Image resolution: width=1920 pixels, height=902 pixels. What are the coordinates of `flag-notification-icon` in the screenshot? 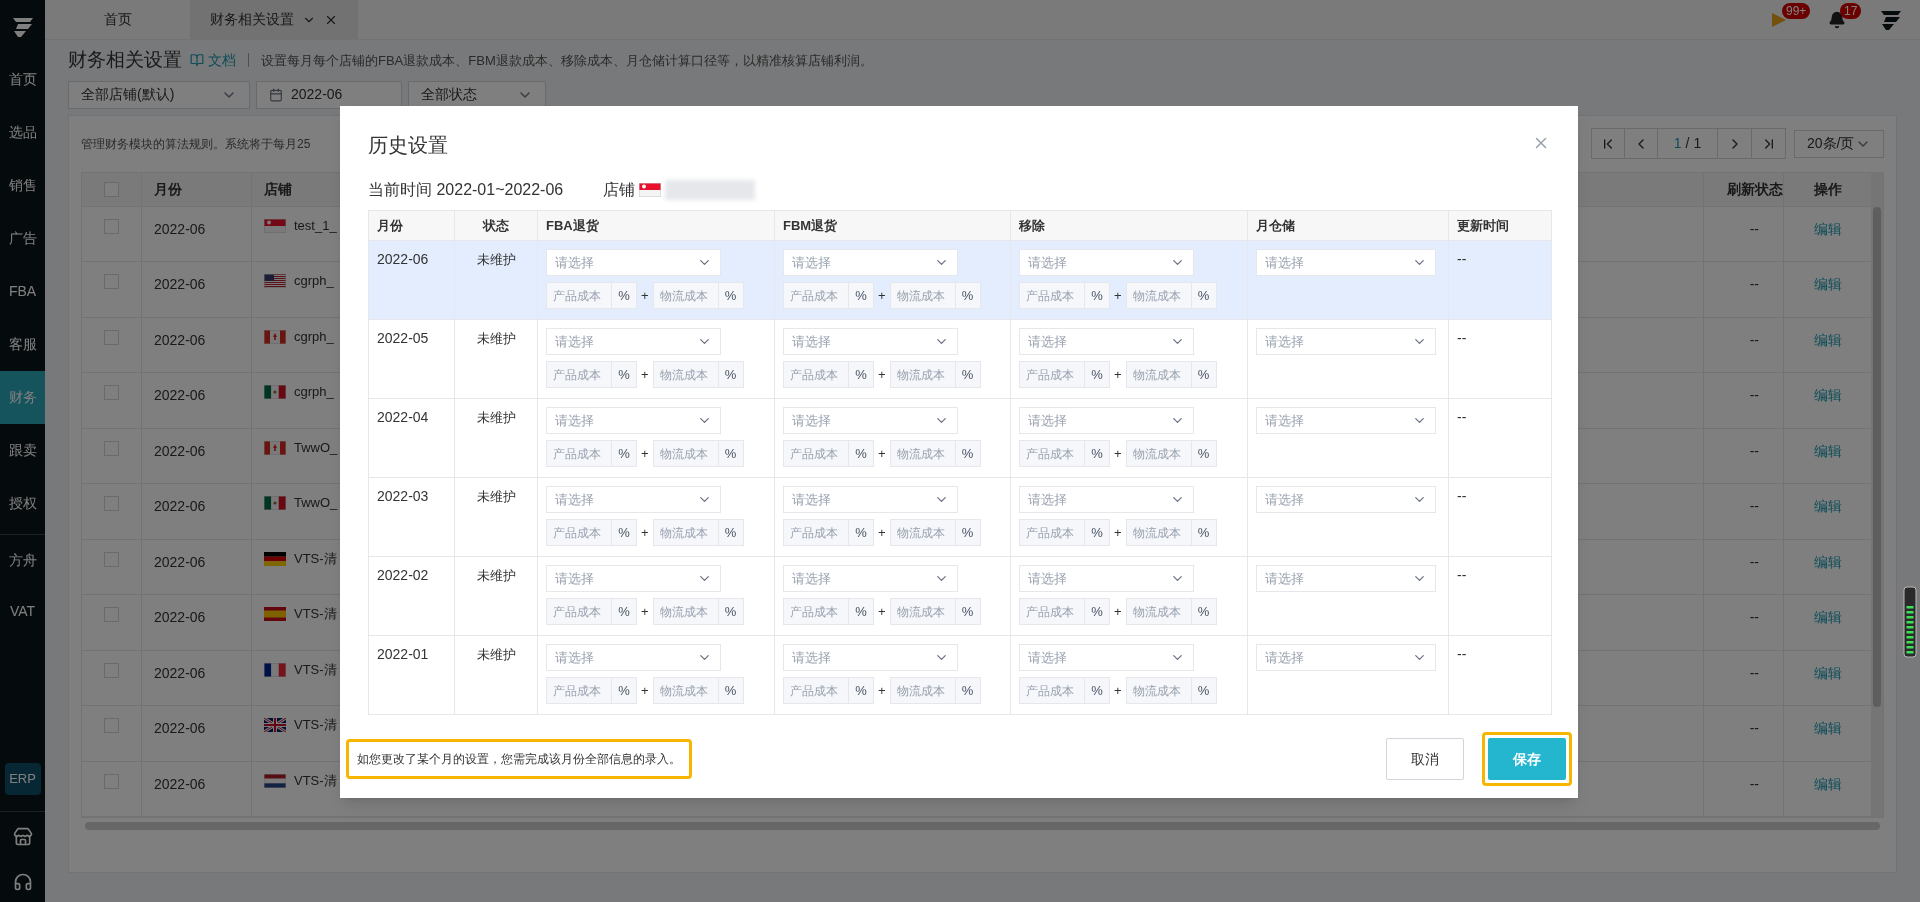 It's located at (1779, 19).